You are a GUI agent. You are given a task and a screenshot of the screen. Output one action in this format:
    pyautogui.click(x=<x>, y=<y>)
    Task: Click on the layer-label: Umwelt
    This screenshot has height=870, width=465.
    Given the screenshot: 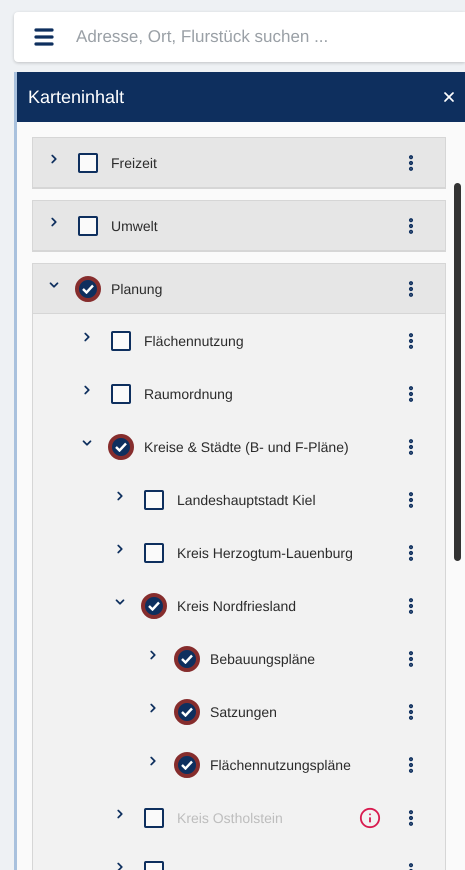 What is the action you would take?
    pyautogui.click(x=134, y=226)
    